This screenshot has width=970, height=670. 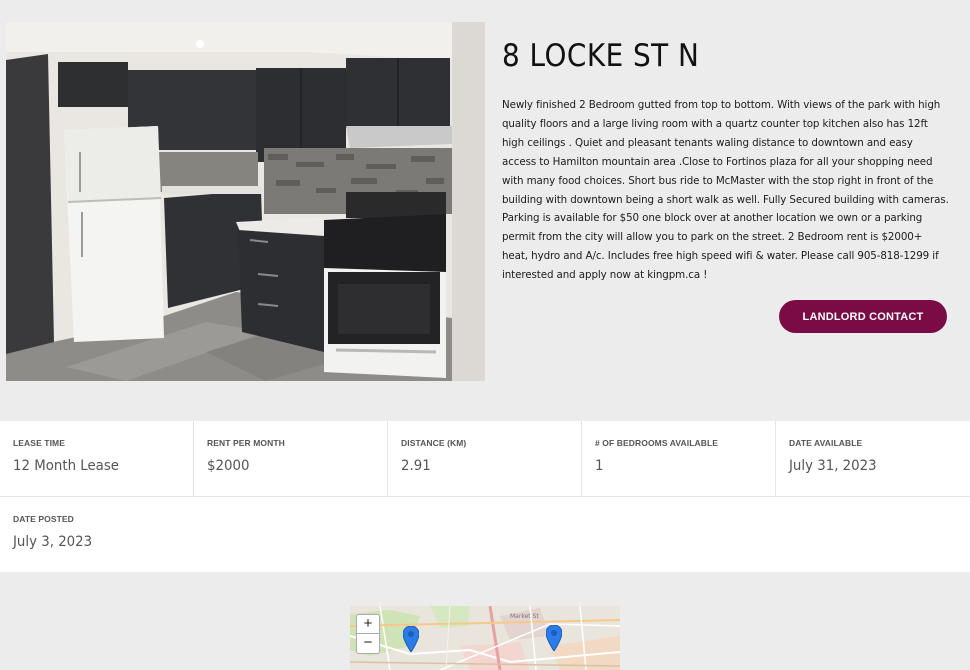 What do you see at coordinates (524, 616) in the screenshot?
I see `map-street-label: Market St` at bounding box center [524, 616].